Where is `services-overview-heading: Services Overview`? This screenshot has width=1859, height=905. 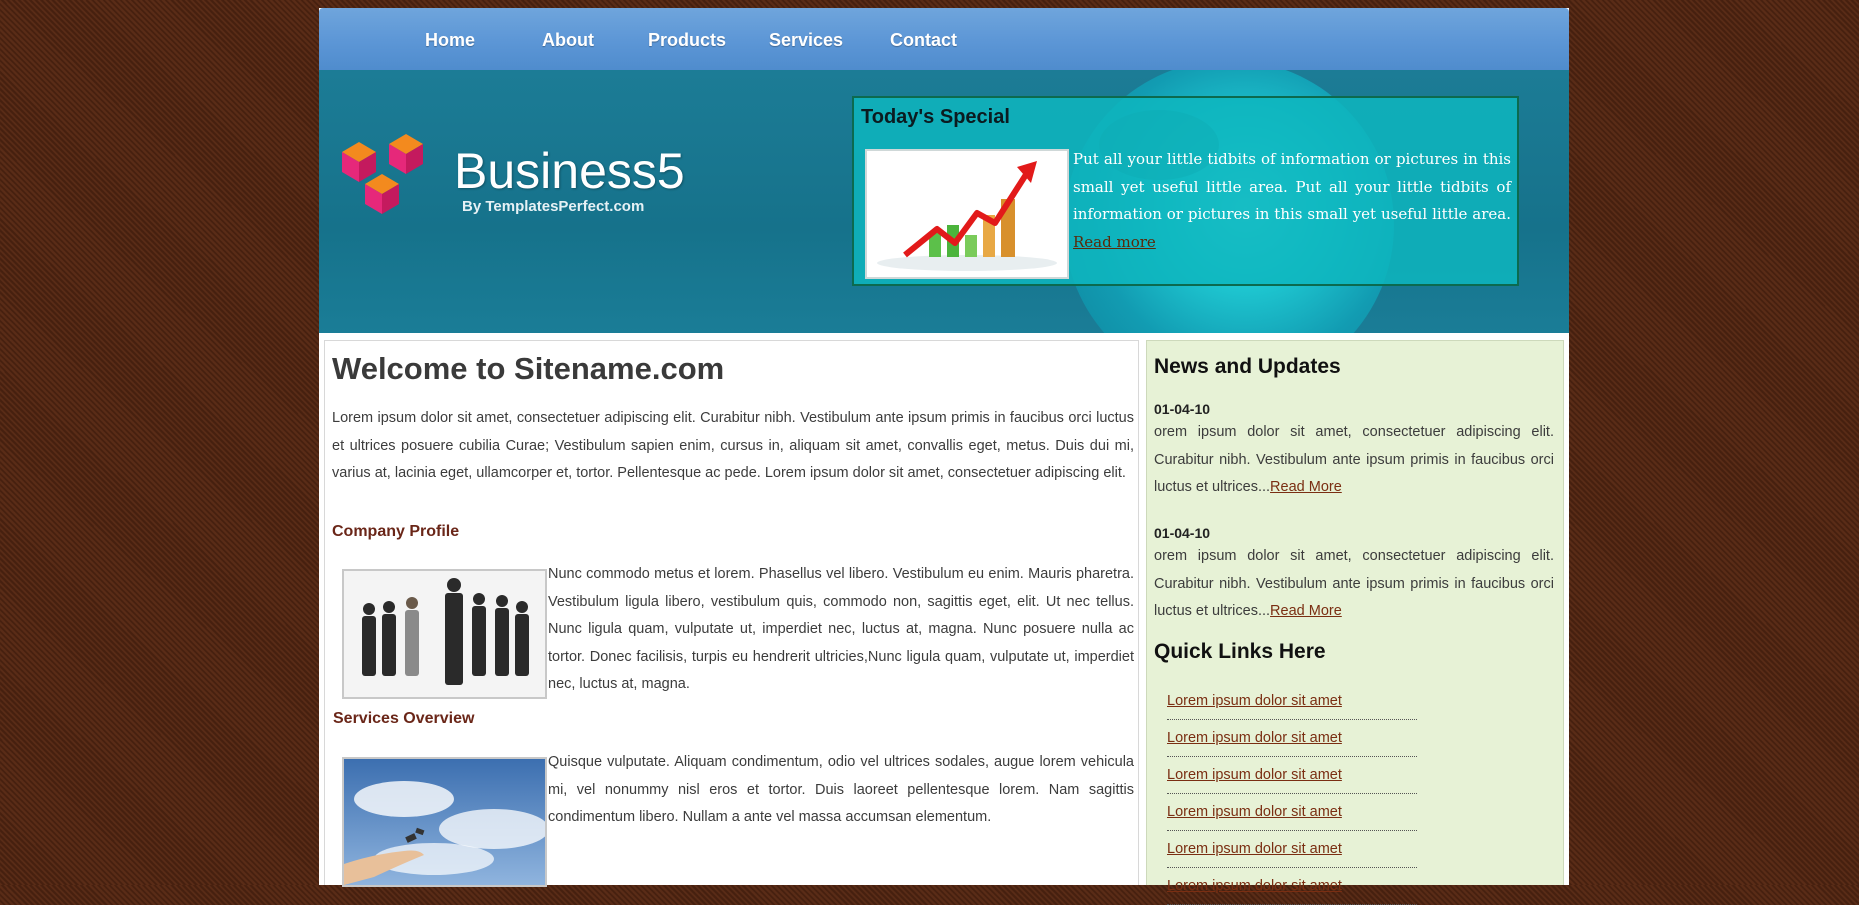 services-overview-heading: Services Overview is located at coordinates (404, 718).